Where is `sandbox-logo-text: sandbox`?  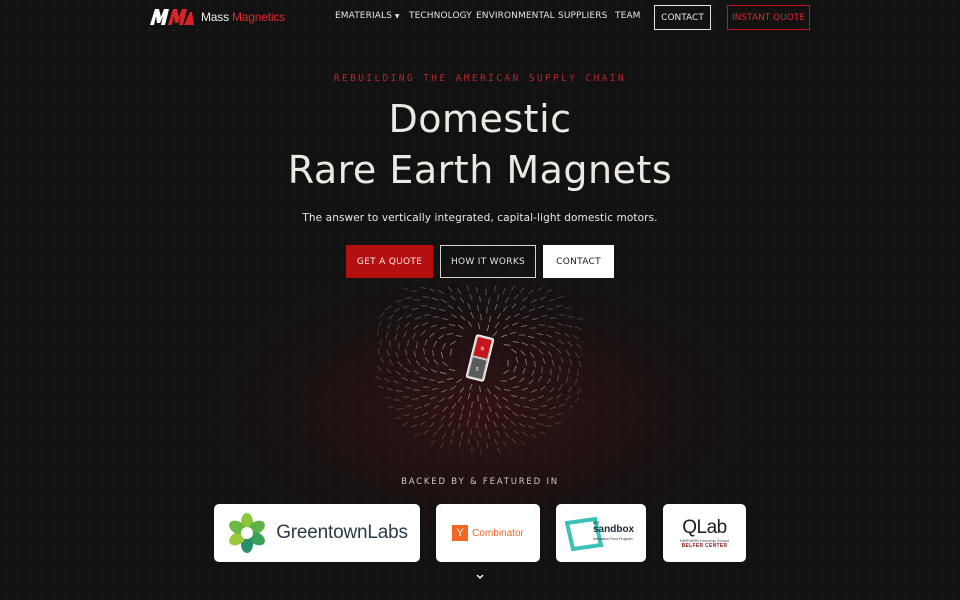
sandbox-logo-text: sandbox is located at coordinates (614, 529).